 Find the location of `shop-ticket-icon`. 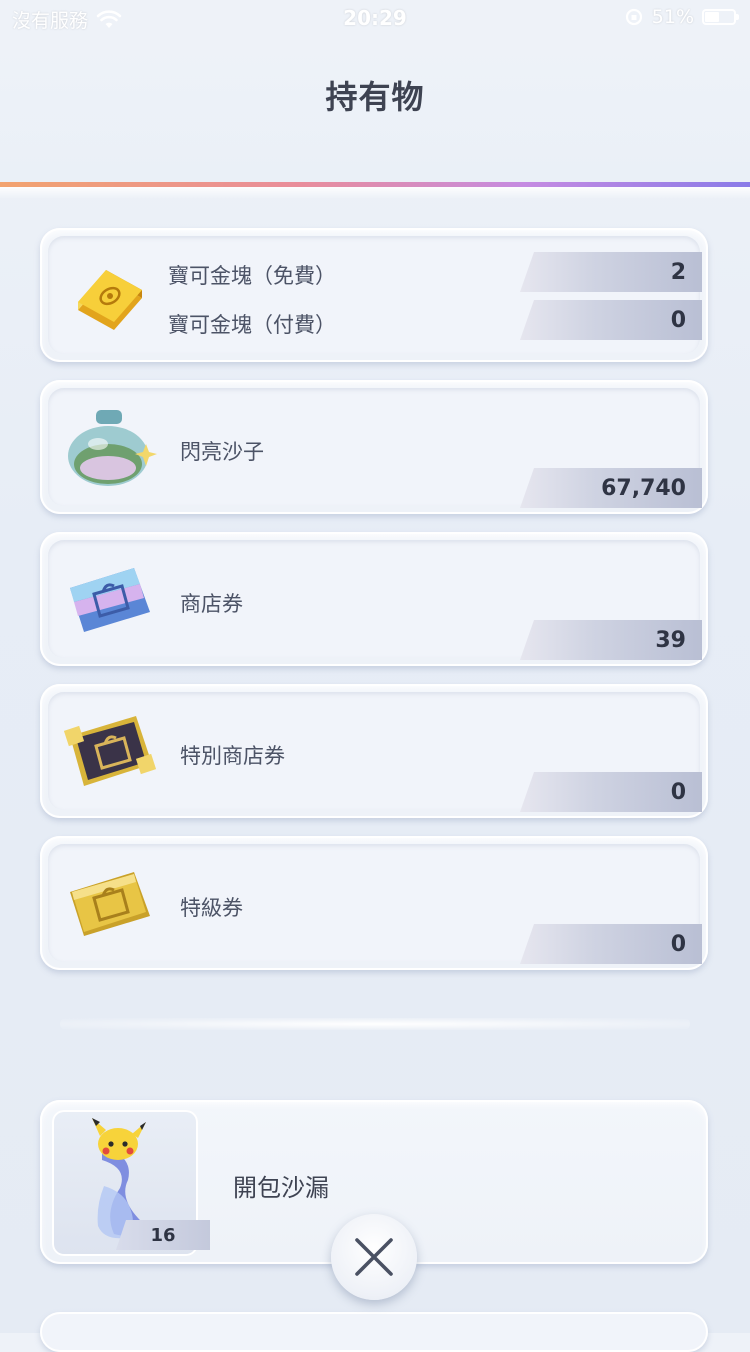

shop-ticket-icon is located at coordinates (110, 600).